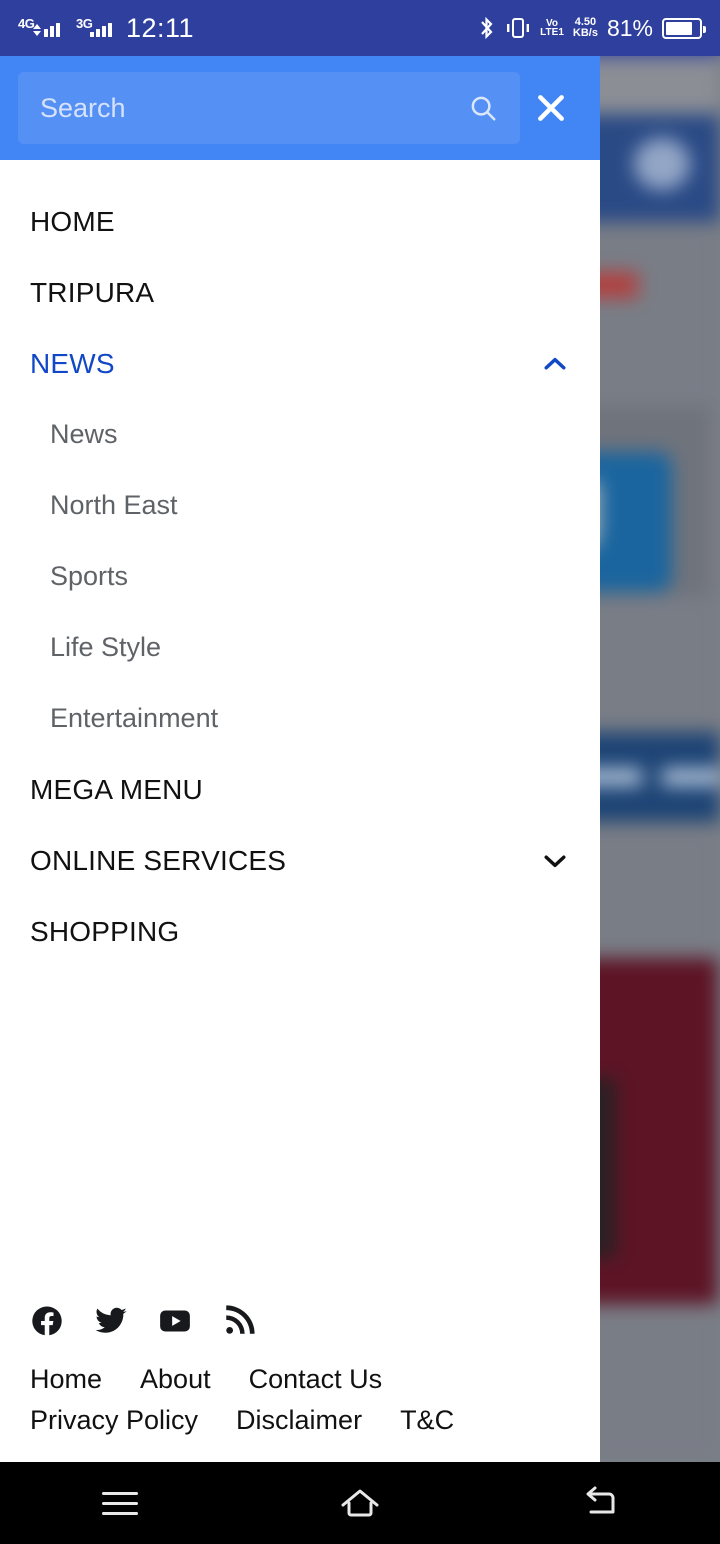 This screenshot has width=720, height=1544. Describe the element at coordinates (84, 23) in the screenshot. I see `network-type-3g-label: 3G` at that location.